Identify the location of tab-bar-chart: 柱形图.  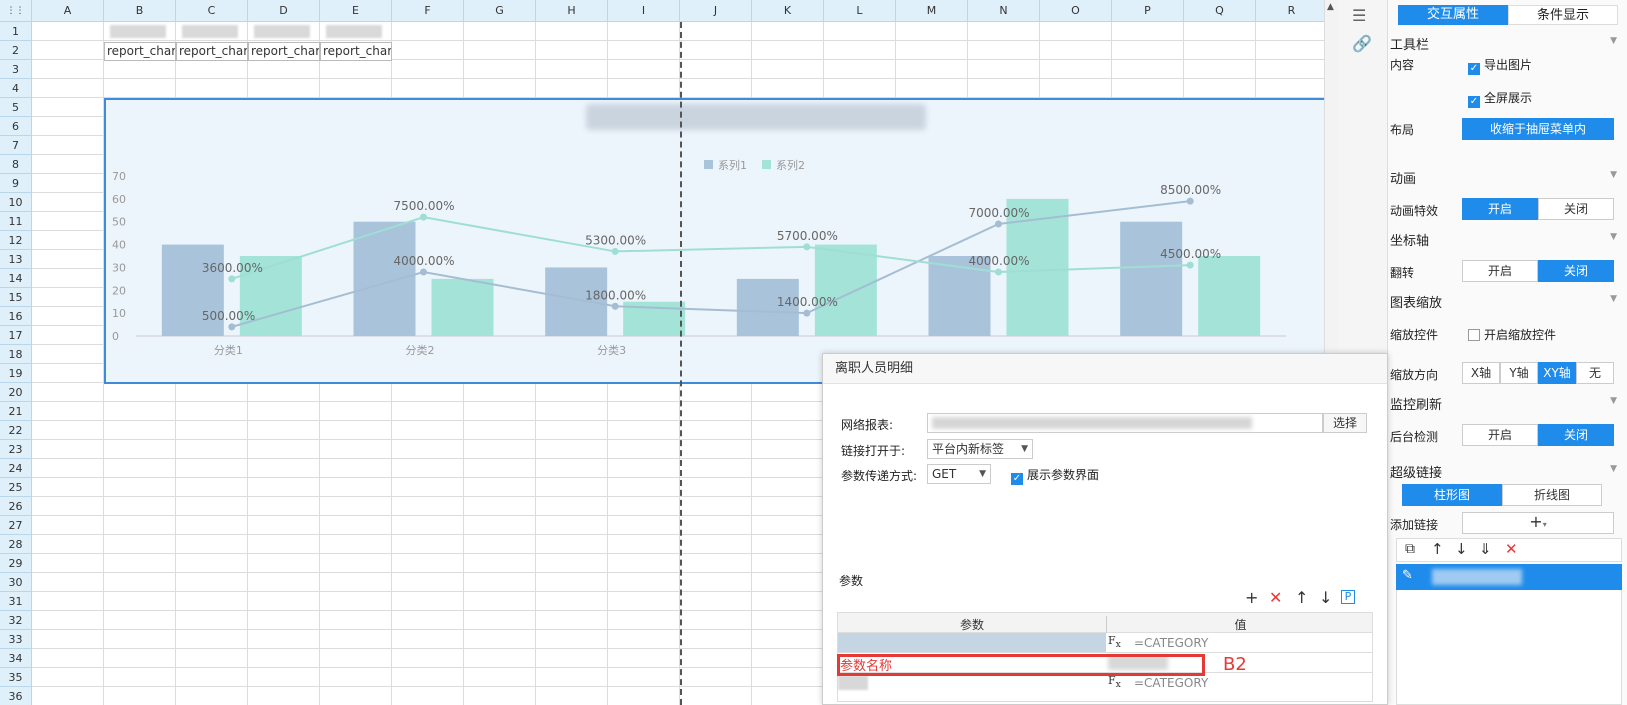
(1452, 495).